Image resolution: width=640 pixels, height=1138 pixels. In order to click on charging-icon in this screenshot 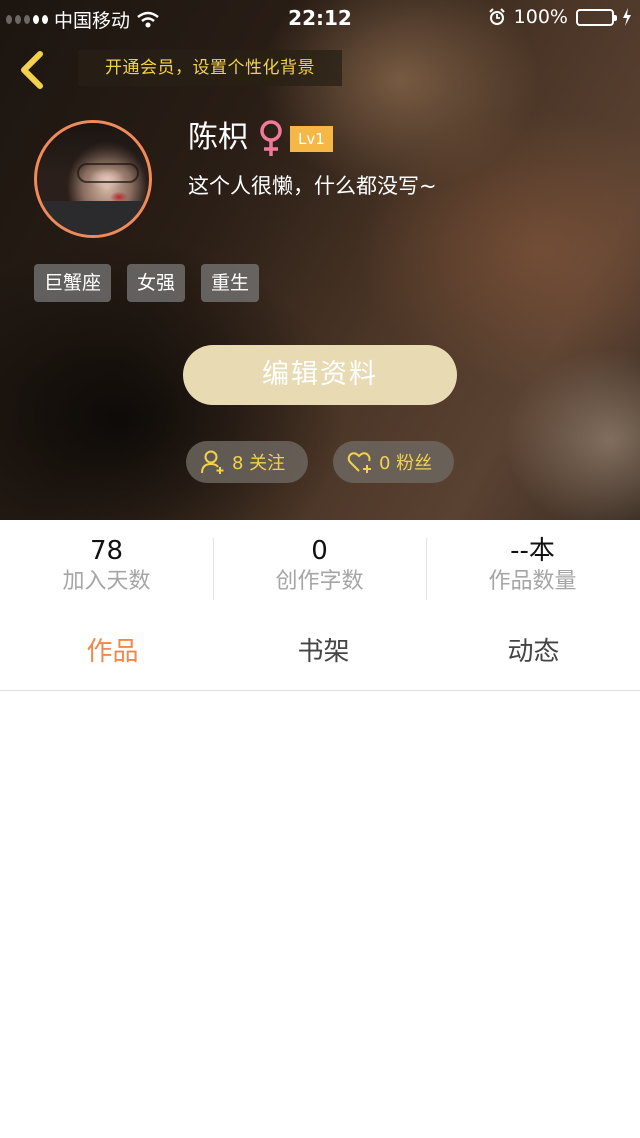, I will do `click(627, 17)`.